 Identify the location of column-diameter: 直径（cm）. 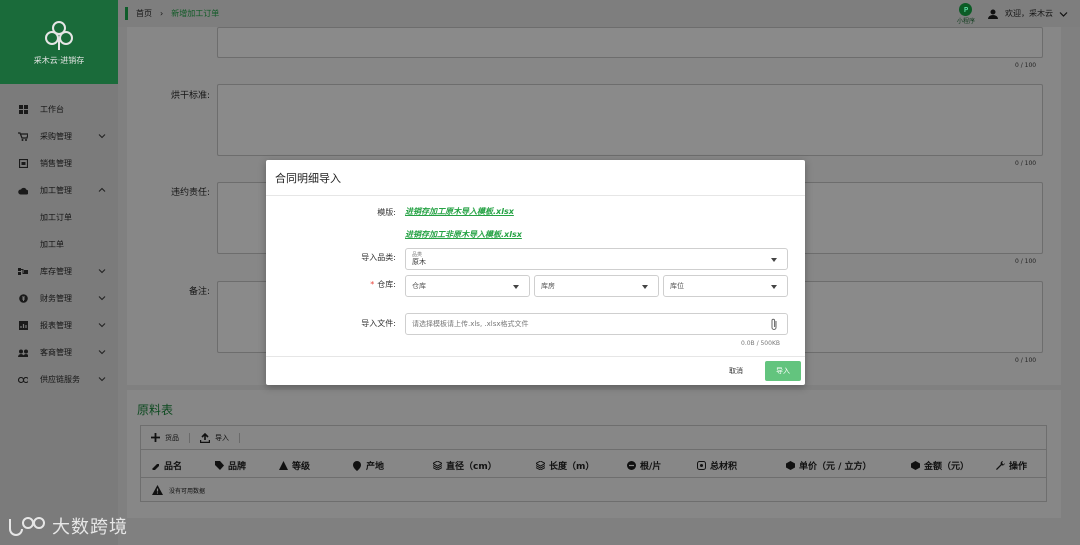
(465, 465).